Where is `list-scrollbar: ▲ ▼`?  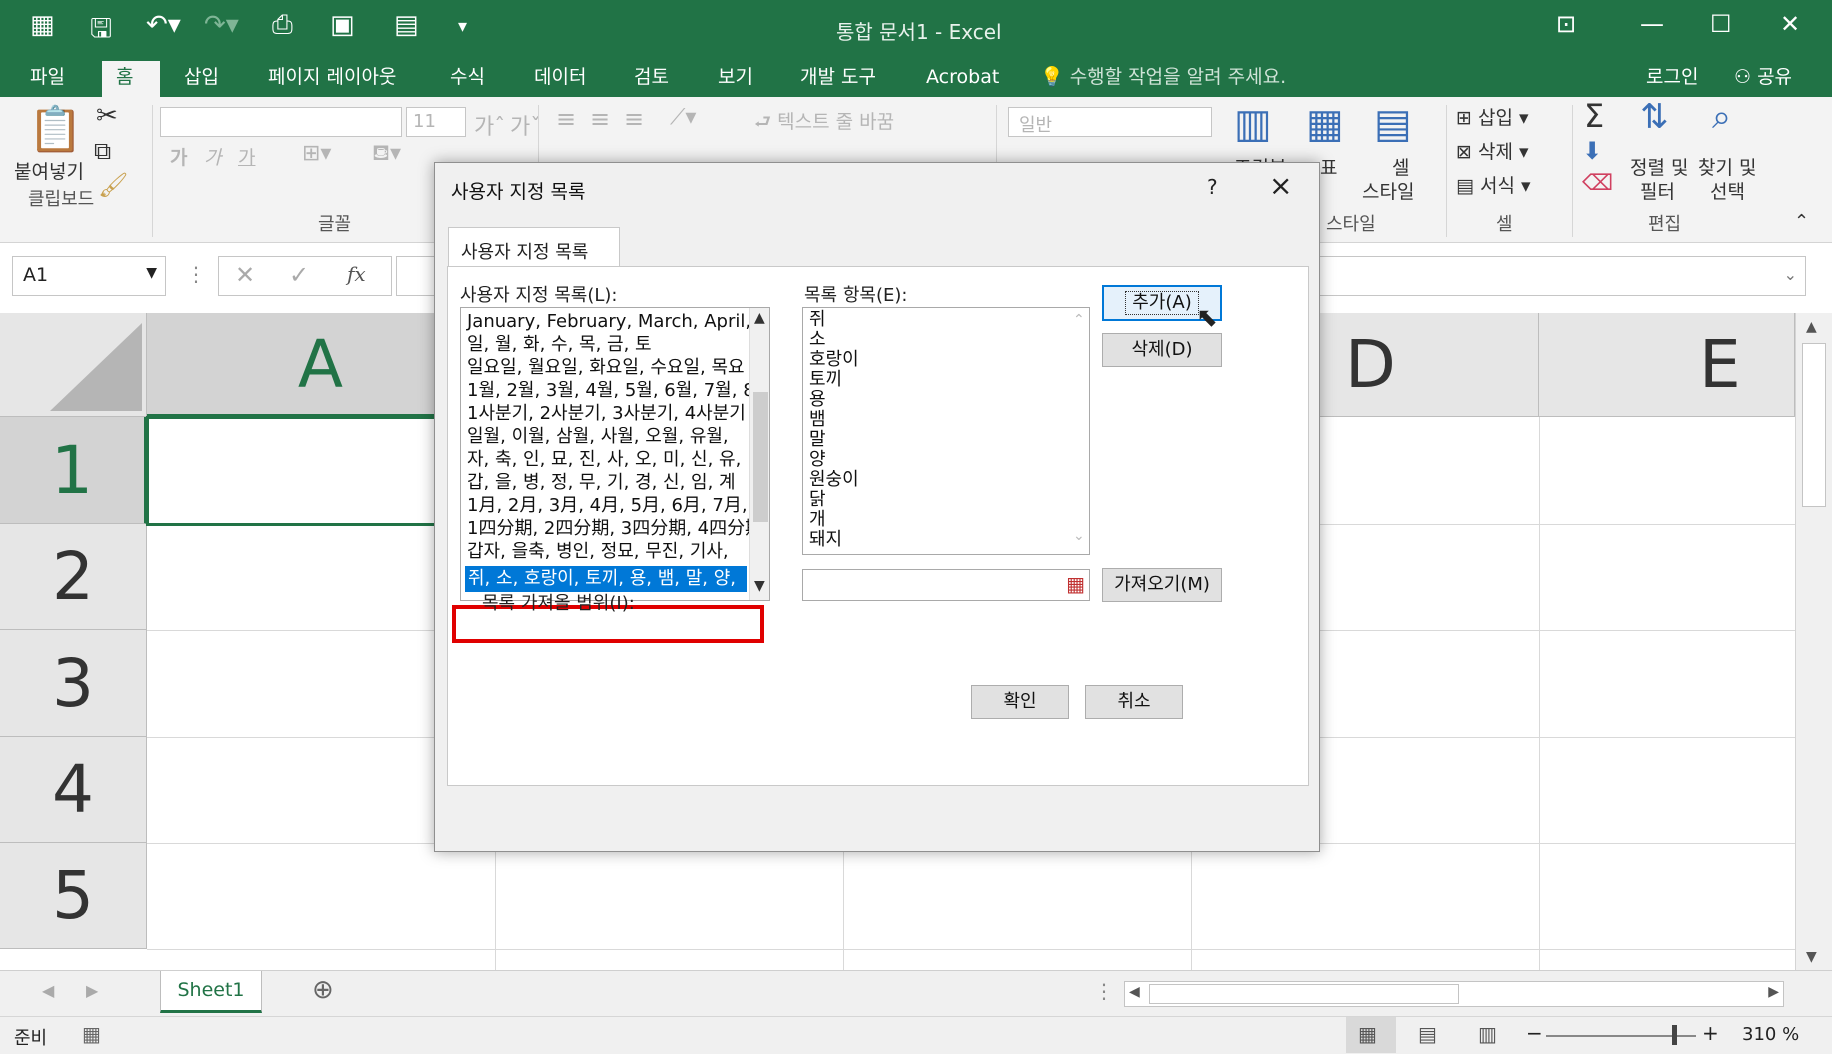 list-scrollbar: ▲ ▼ is located at coordinates (759, 454).